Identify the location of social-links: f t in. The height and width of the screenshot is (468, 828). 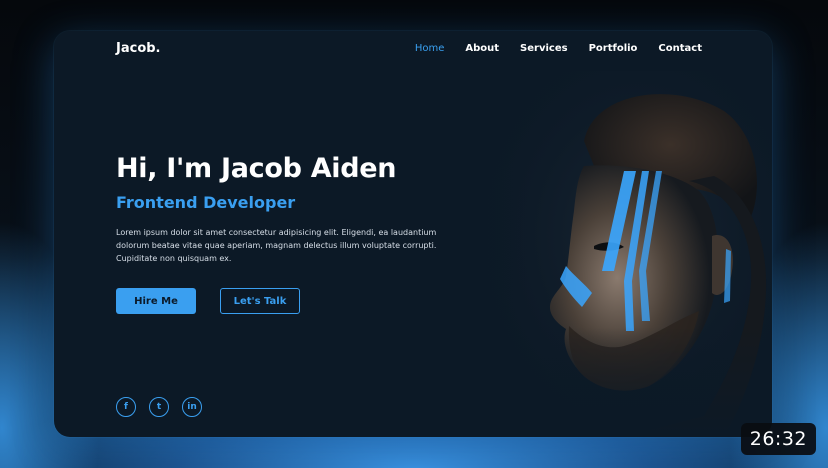
(159, 407).